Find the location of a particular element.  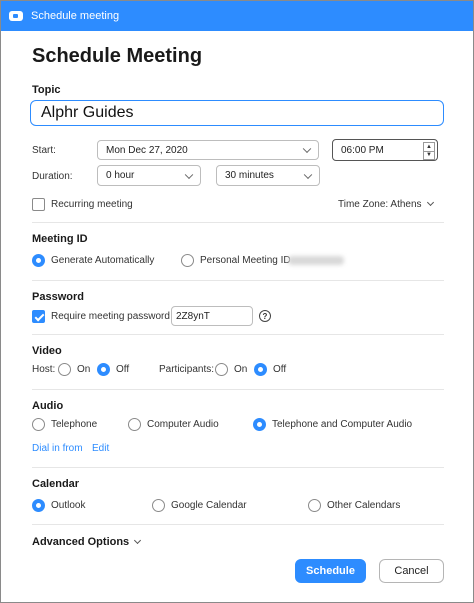

start-time-field: 06:00 PM ▲ ▼ is located at coordinates (385, 150).